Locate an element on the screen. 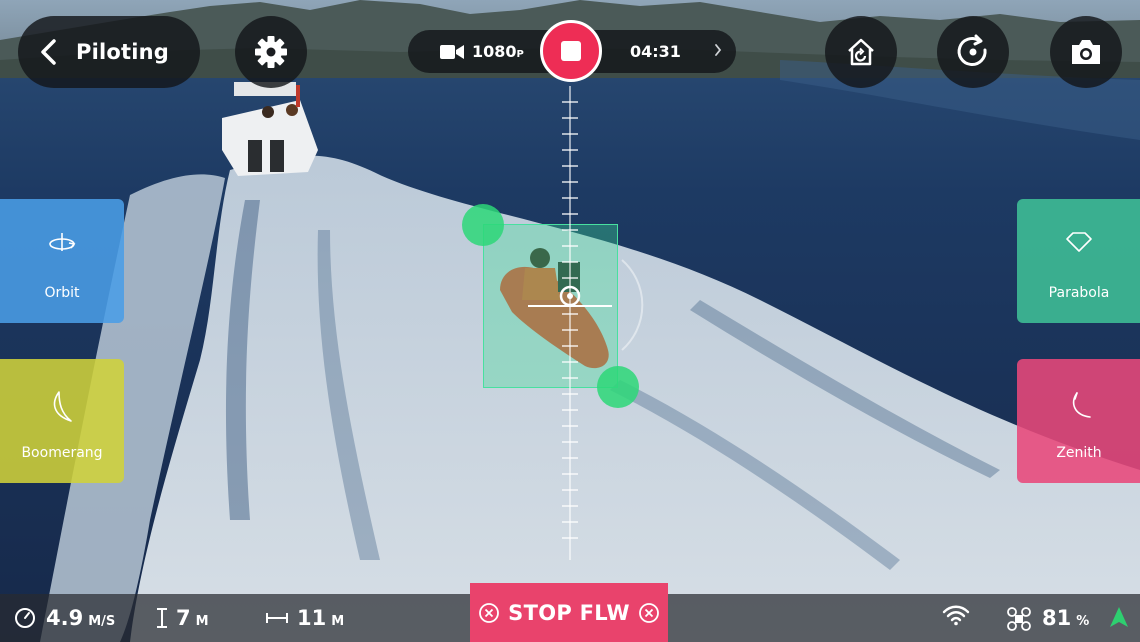  speed-unit: M/S is located at coordinates (102, 621).